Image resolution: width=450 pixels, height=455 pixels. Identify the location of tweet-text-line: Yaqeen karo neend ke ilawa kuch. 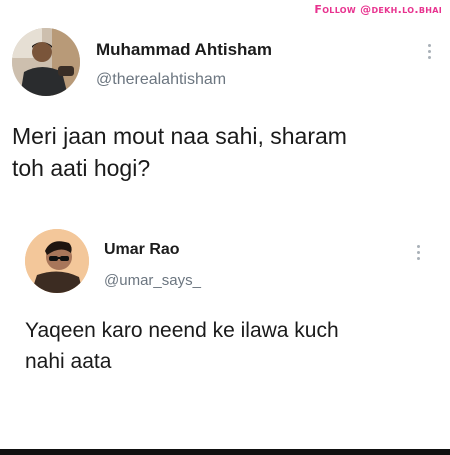
(182, 330).